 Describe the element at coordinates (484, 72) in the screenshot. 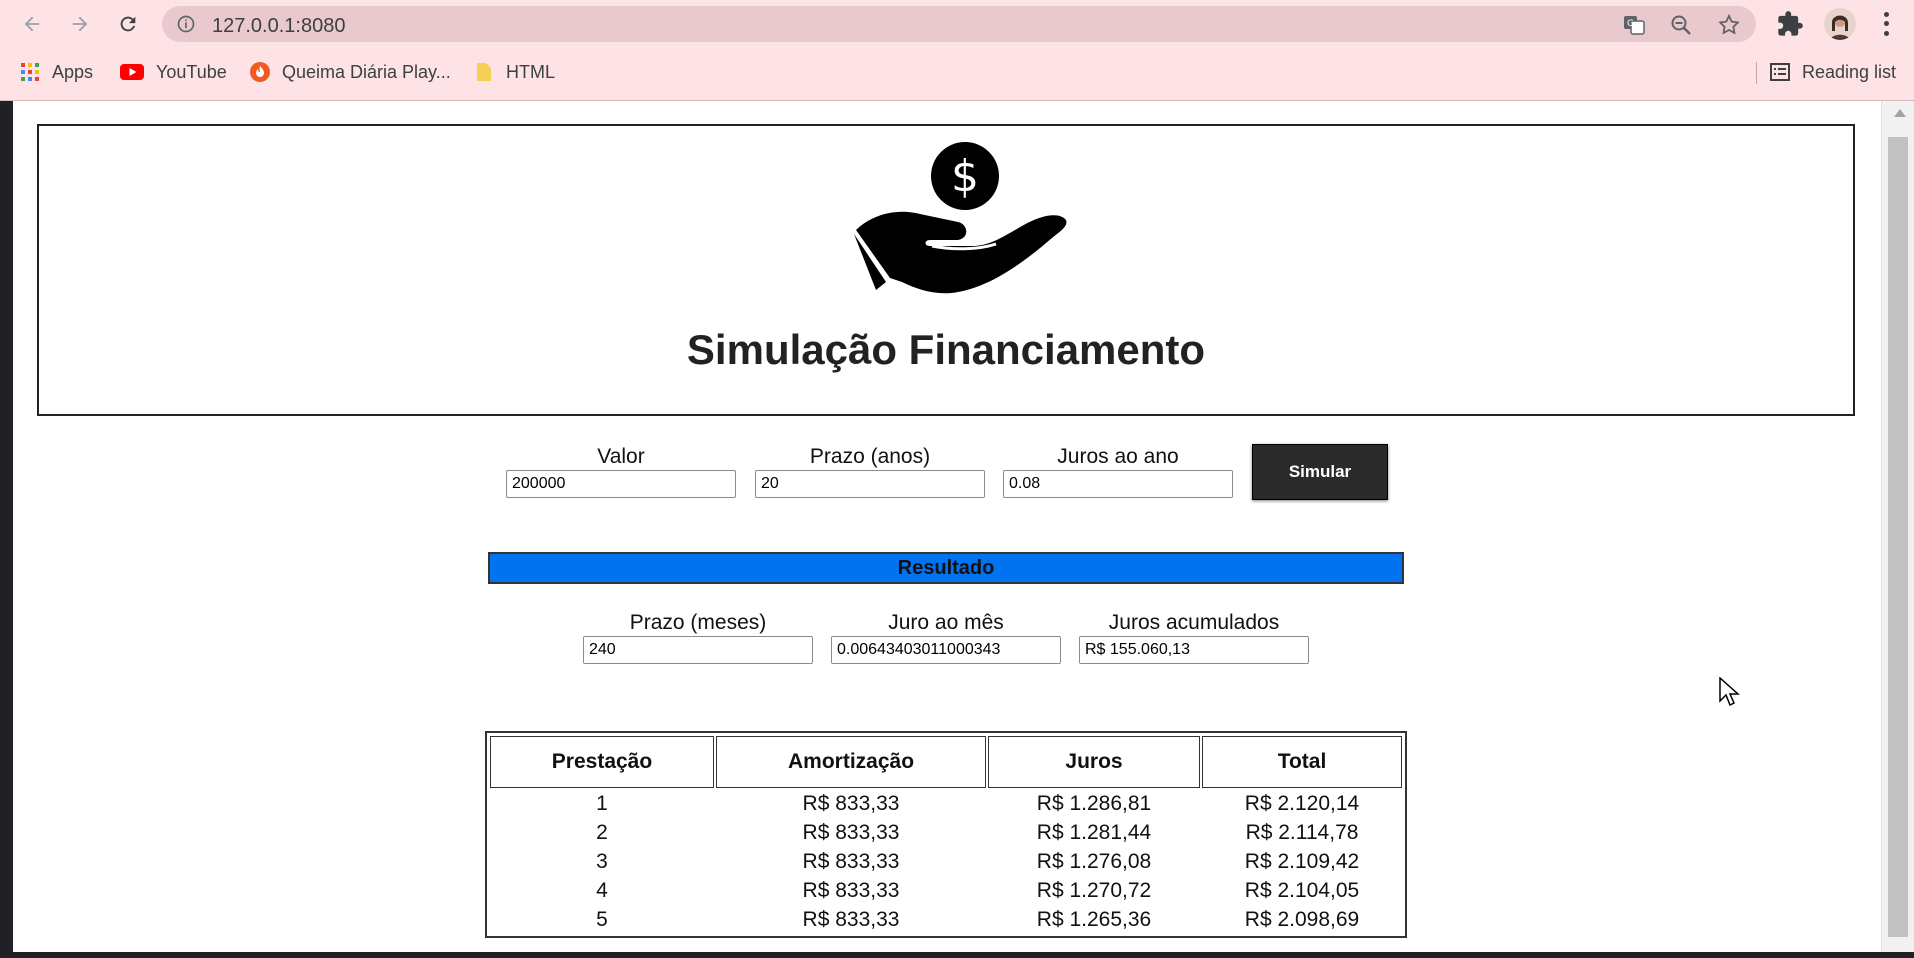

I see `folder-icon` at that location.